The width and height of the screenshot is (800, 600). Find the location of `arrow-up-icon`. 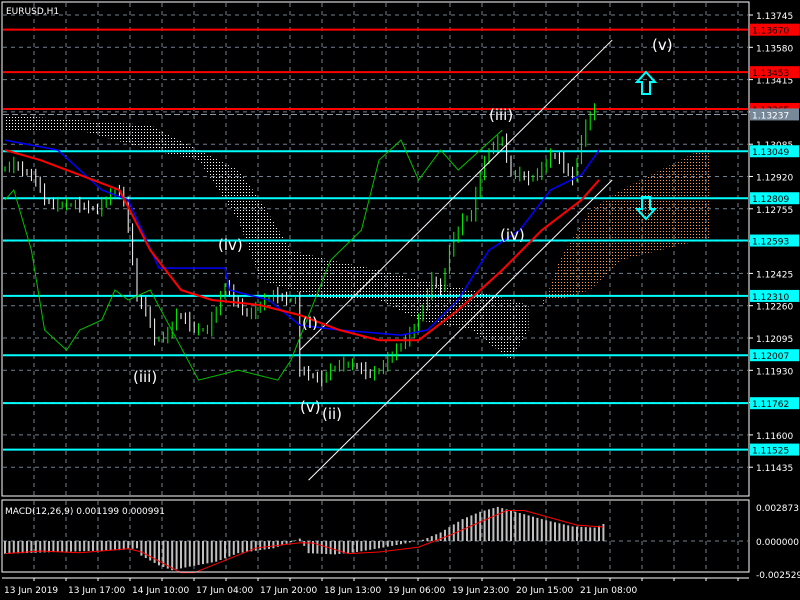

arrow-up-icon is located at coordinates (646, 82).